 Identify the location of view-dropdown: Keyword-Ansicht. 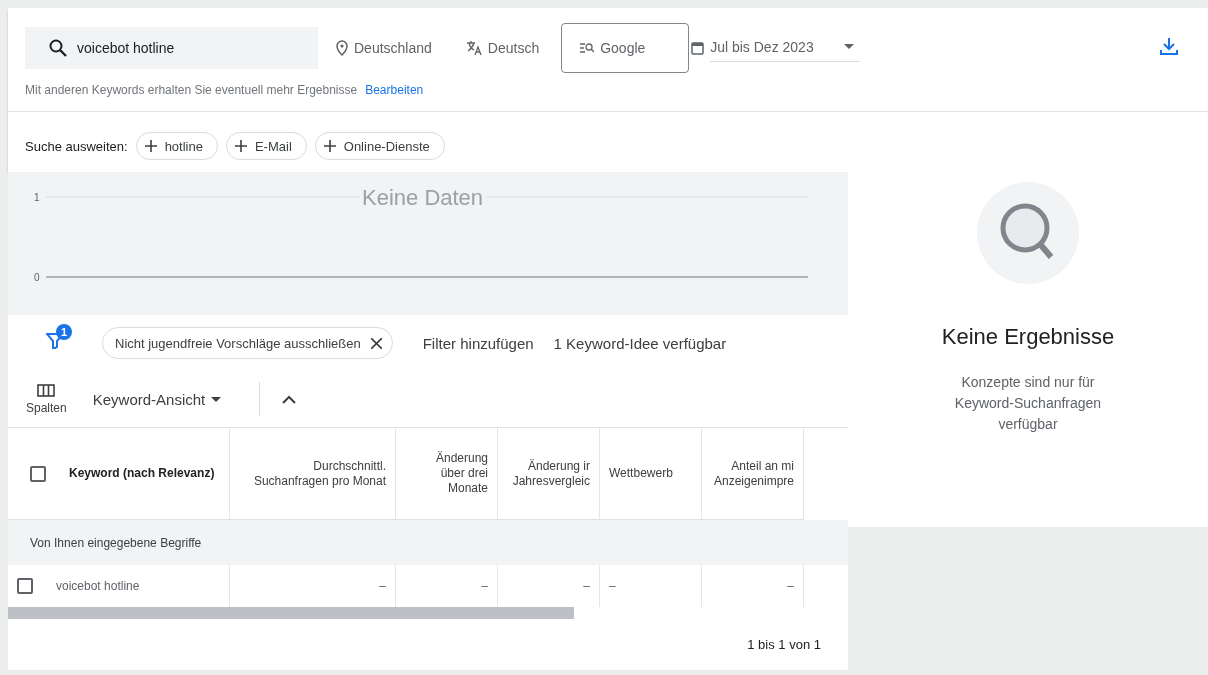
(157, 399).